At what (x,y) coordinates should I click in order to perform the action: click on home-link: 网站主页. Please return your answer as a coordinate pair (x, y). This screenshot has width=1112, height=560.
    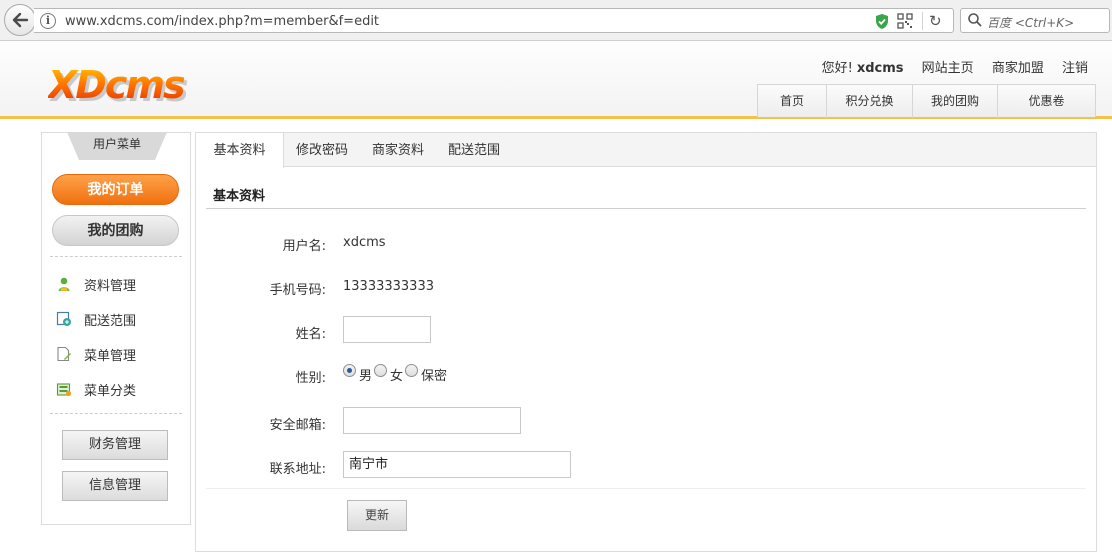
    Looking at the image, I should click on (948, 68).